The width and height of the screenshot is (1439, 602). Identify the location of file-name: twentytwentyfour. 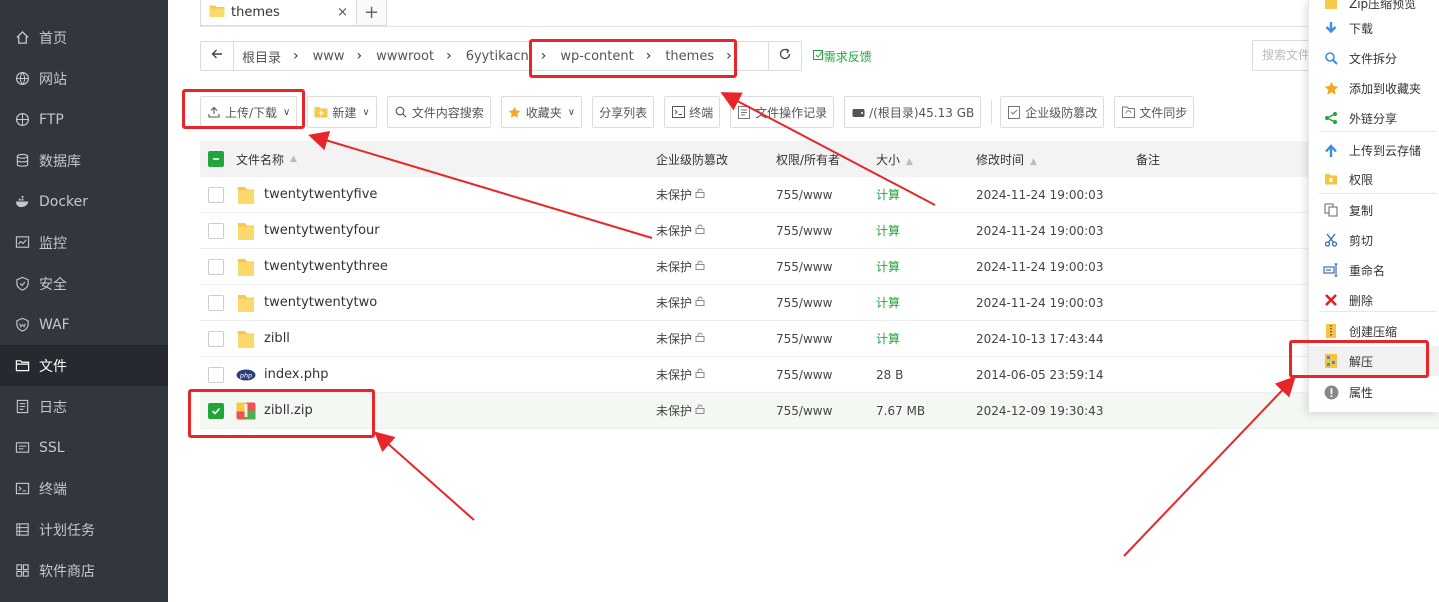
(322, 230).